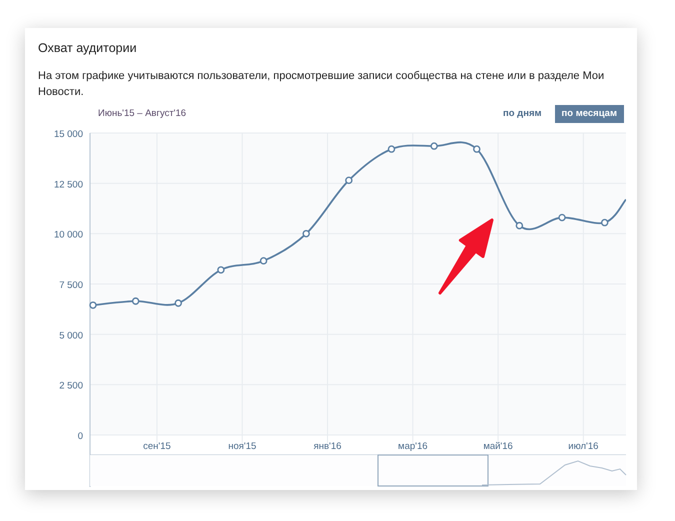 The image size is (675, 521). Describe the element at coordinates (583, 446) in the screenshot. I see `x-axis-label: июл'16` at that location.